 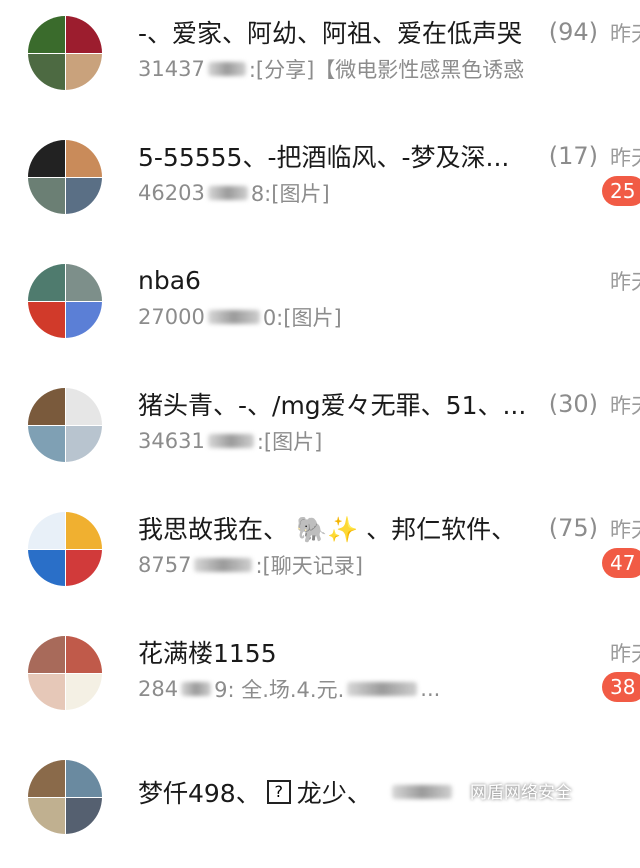 I want to click on chat-name: 梦仟498、, so click(x=199, y=793).